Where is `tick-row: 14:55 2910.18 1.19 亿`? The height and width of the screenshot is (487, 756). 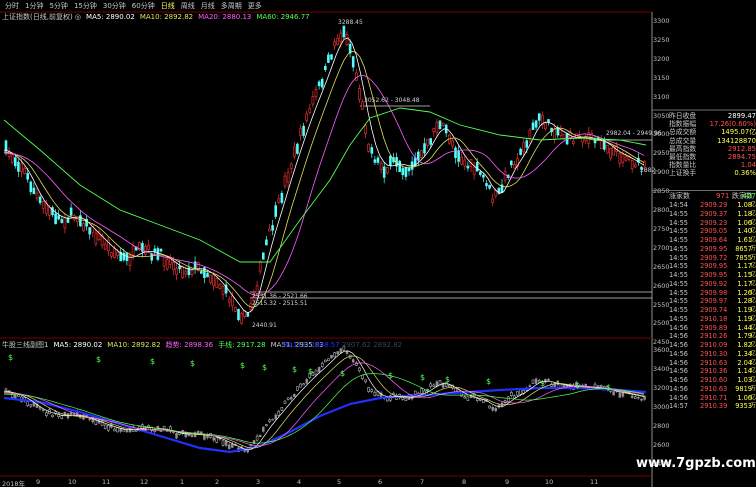 tick-row: 14:55 2910.18 1.19 亿 is located at coordinates (704, 319).